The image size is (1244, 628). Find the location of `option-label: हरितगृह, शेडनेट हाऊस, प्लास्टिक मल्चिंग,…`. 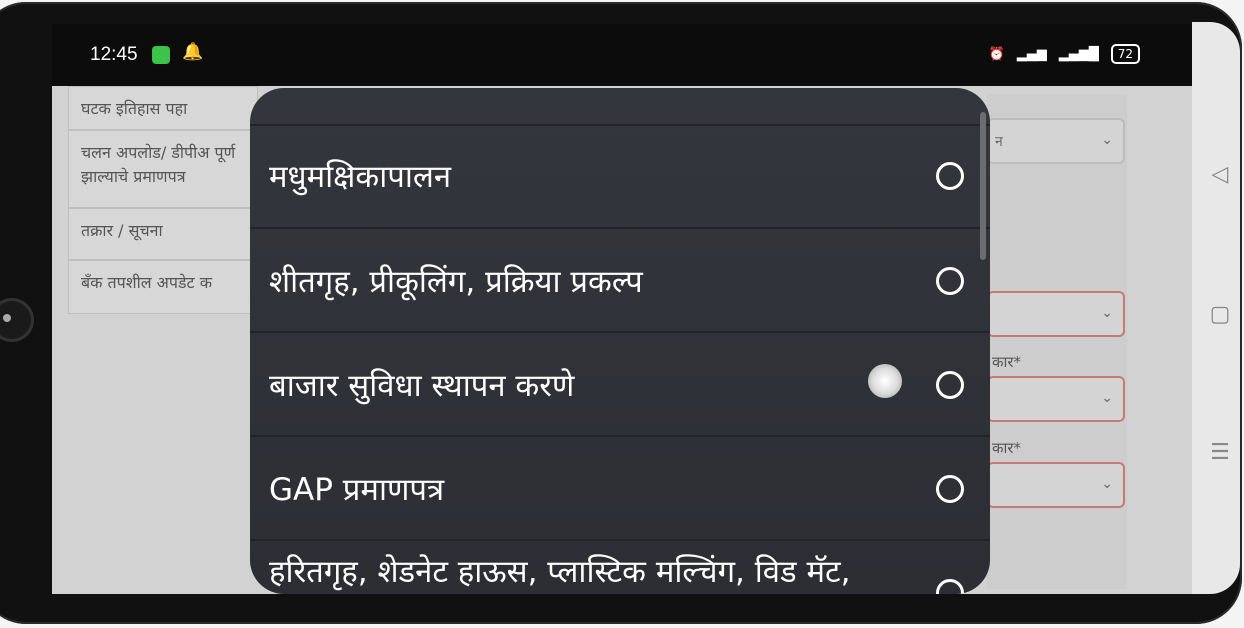

option-label: हरितगृह, शेडनेट हाऊस, प्लास्टिक मल्चिंग,… is located at coordinates (560, 572).